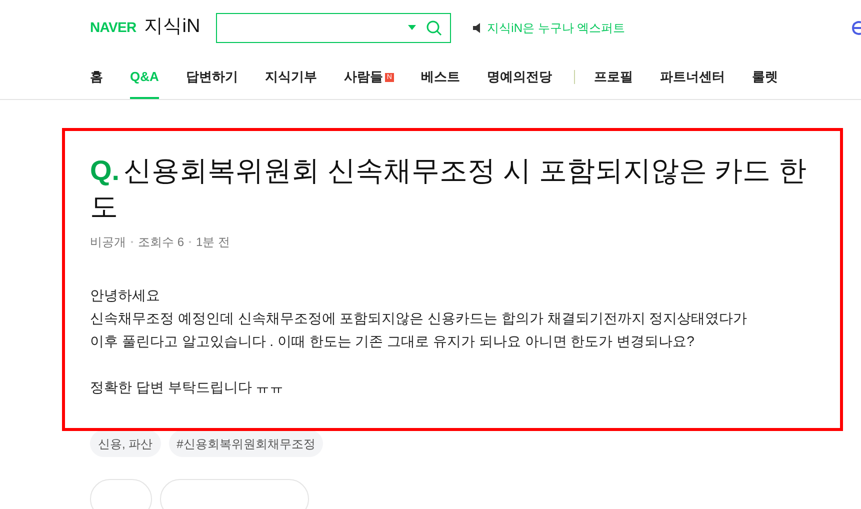 The height and width of the screenshot is (509, 861). What do you see at coordinates (519, 77) in the screenshot?
I see `nav-tab: 명예의전당` at bounding box center [519, 77].